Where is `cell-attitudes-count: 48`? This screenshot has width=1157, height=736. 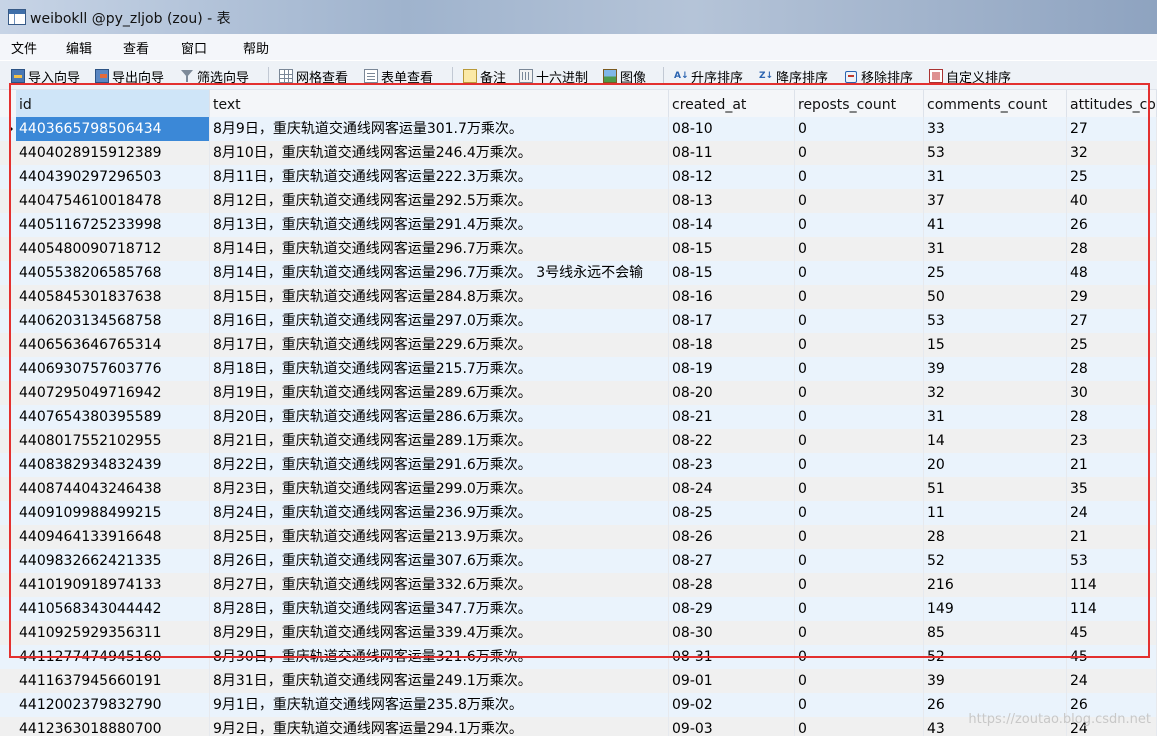 cell-attitudes-count: 48 is located at coordinates (1112, 273).